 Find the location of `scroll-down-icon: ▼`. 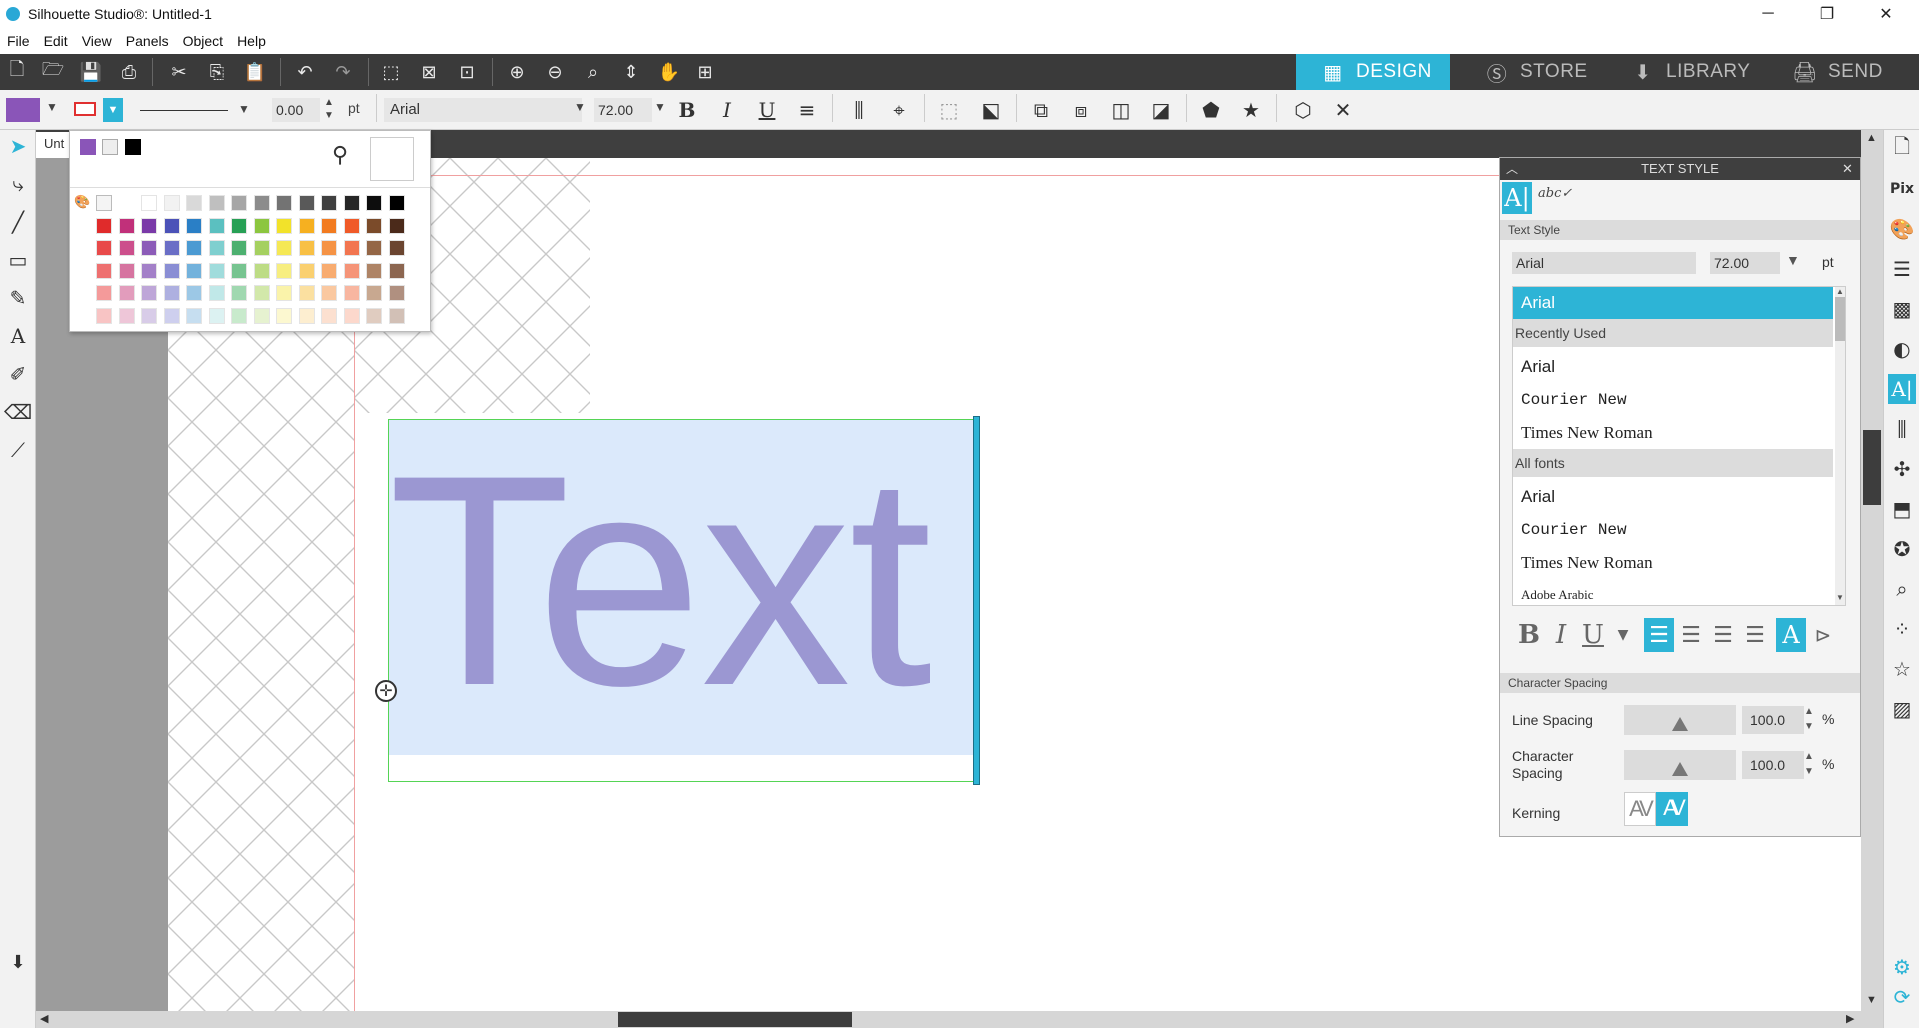

scroll-down-icon: ▼ is located at coordinates (1871, 1000).